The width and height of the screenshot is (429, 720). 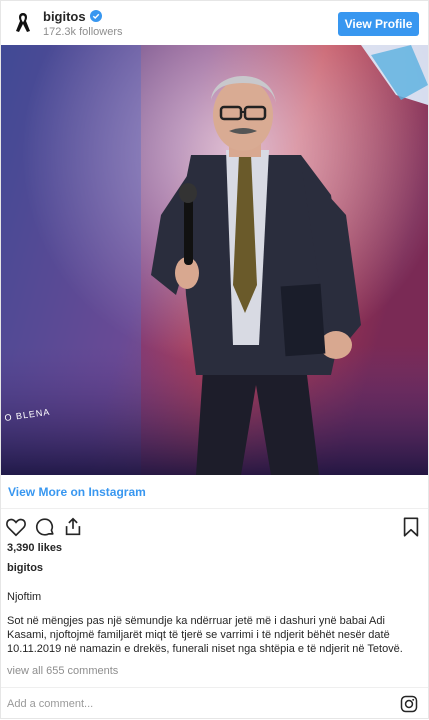 What do you see at coordinates (77, 492) in the screenshot?
I see `view-more-on-instagram-link: View More on Instagram` at bounding box center [77, 492].